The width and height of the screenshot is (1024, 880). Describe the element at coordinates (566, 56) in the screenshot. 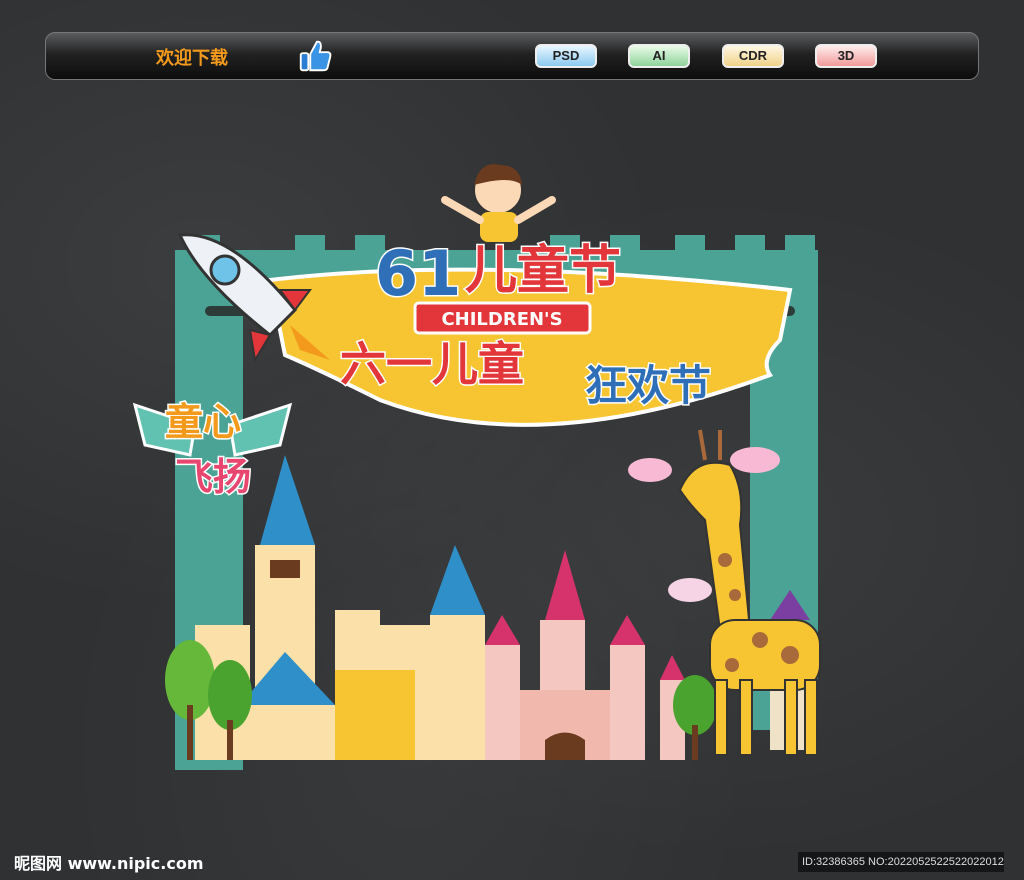

I see `psd-format-button: PSD` at that location.